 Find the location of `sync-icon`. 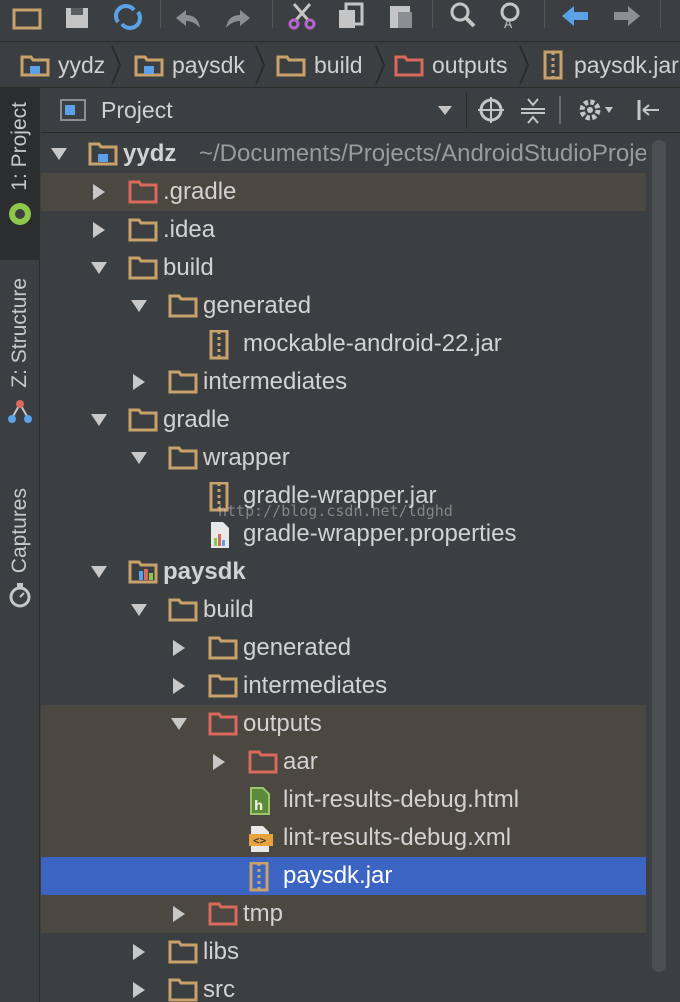

sync-icon is located at coordinates (128, 15).